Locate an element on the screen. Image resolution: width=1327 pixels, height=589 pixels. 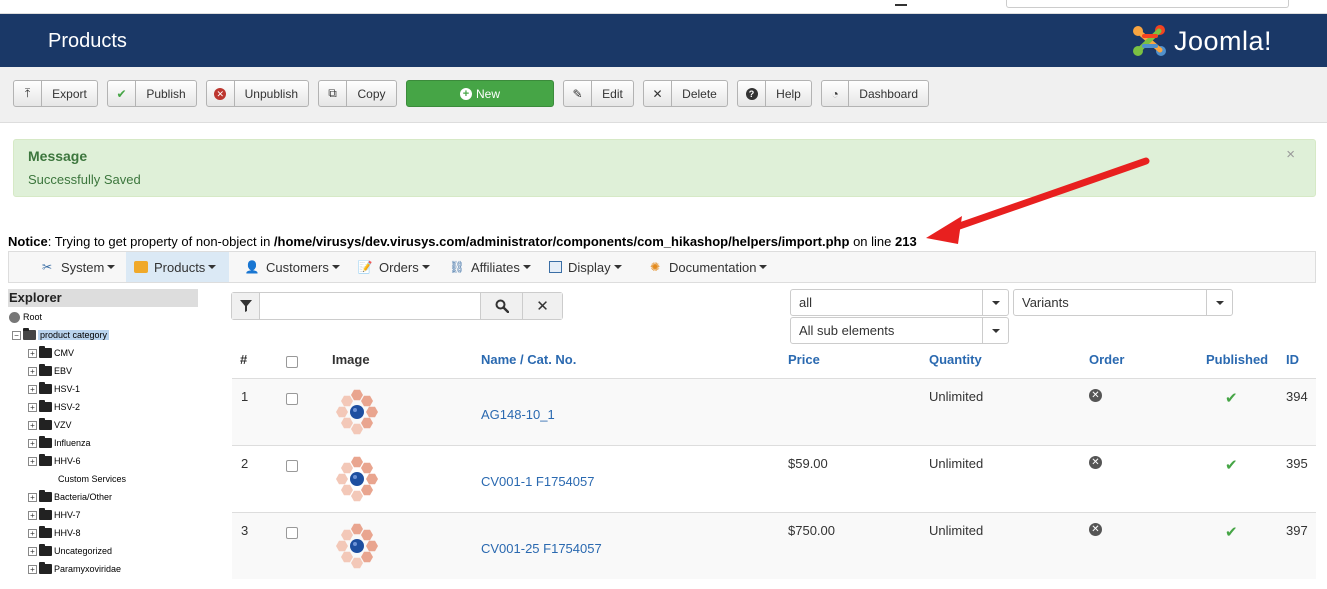
new-button: + New is located at coordinates (480, 93).